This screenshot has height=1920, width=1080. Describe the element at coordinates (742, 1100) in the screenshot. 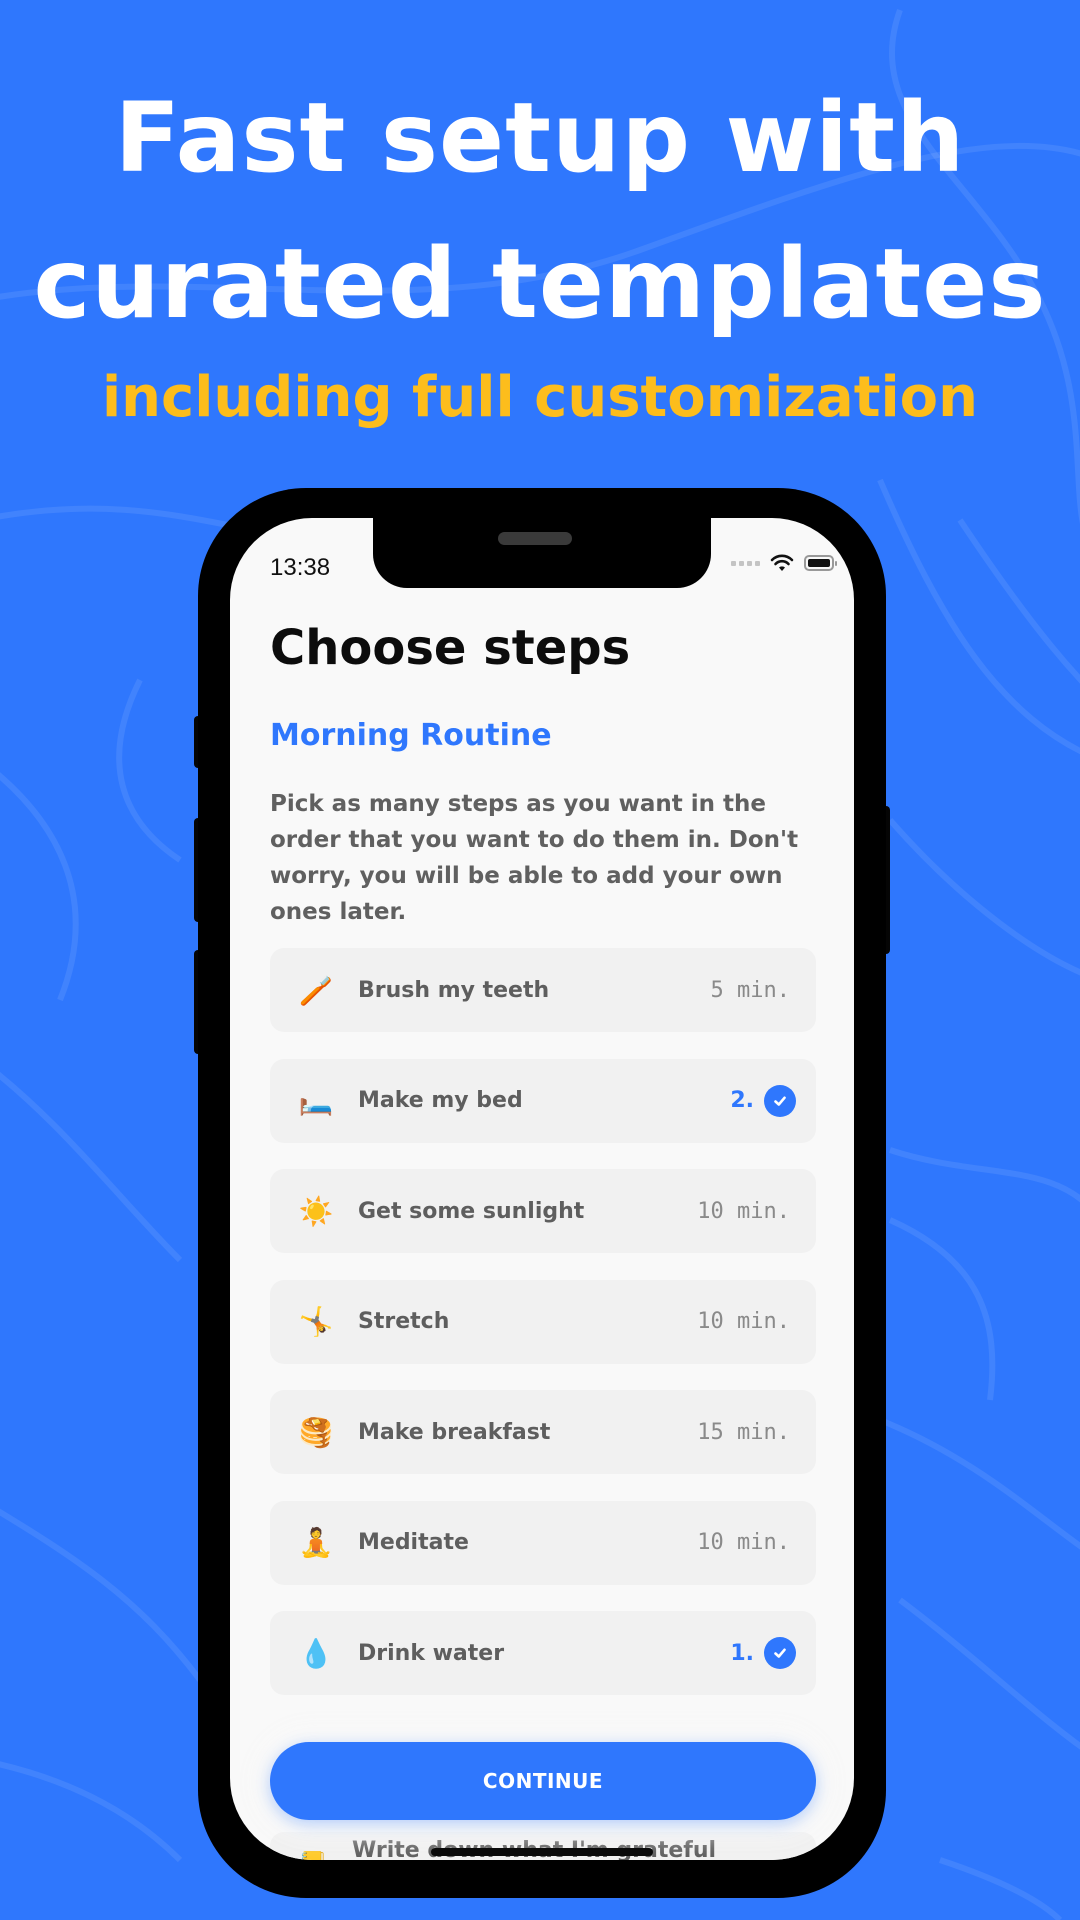

I see `step-order-number: 2.` at that location.